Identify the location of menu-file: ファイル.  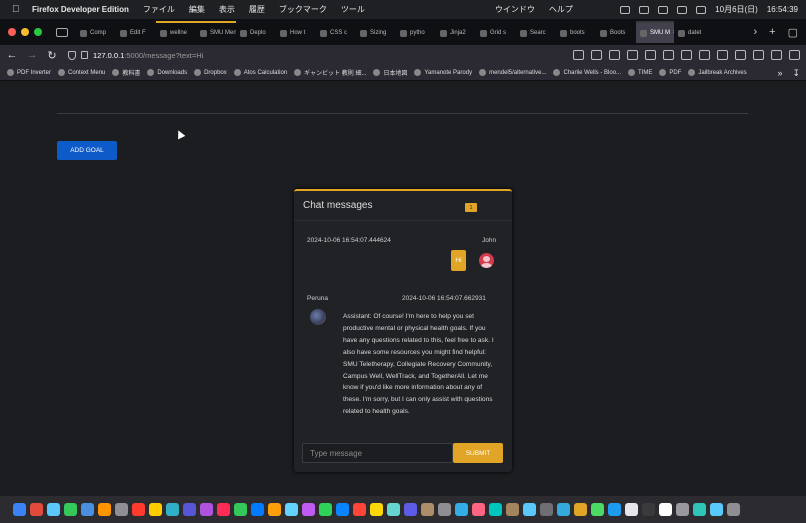
(159, 9).